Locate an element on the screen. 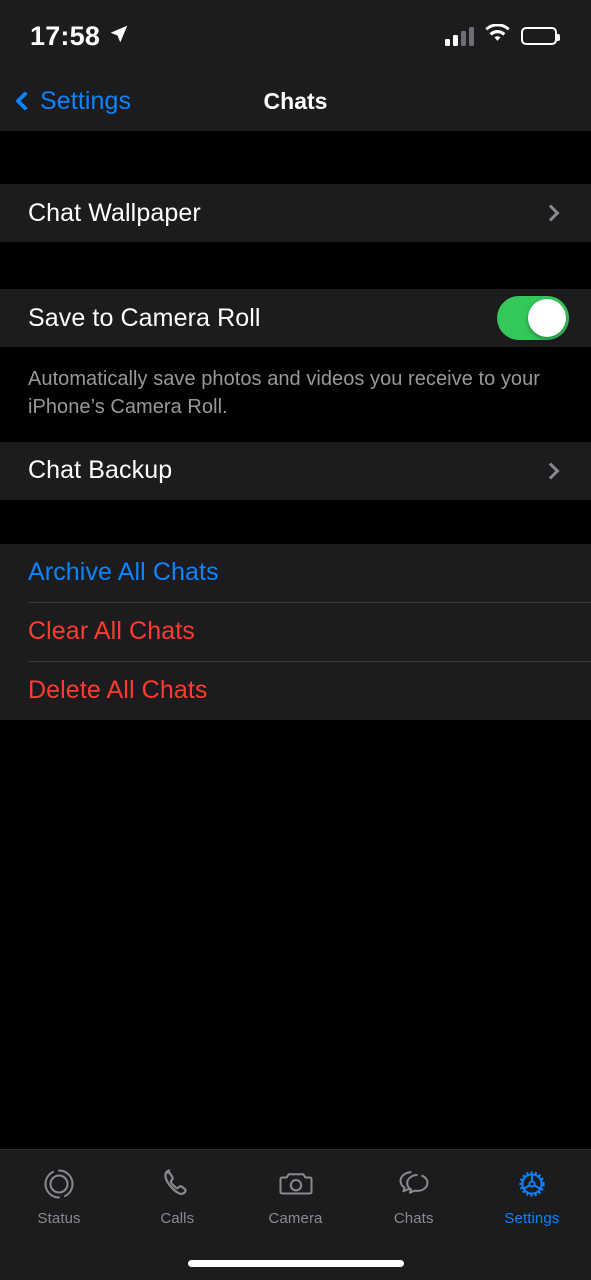  row-clear-all-chats-label: Clear All Chats is located at coordinates (111, 631).